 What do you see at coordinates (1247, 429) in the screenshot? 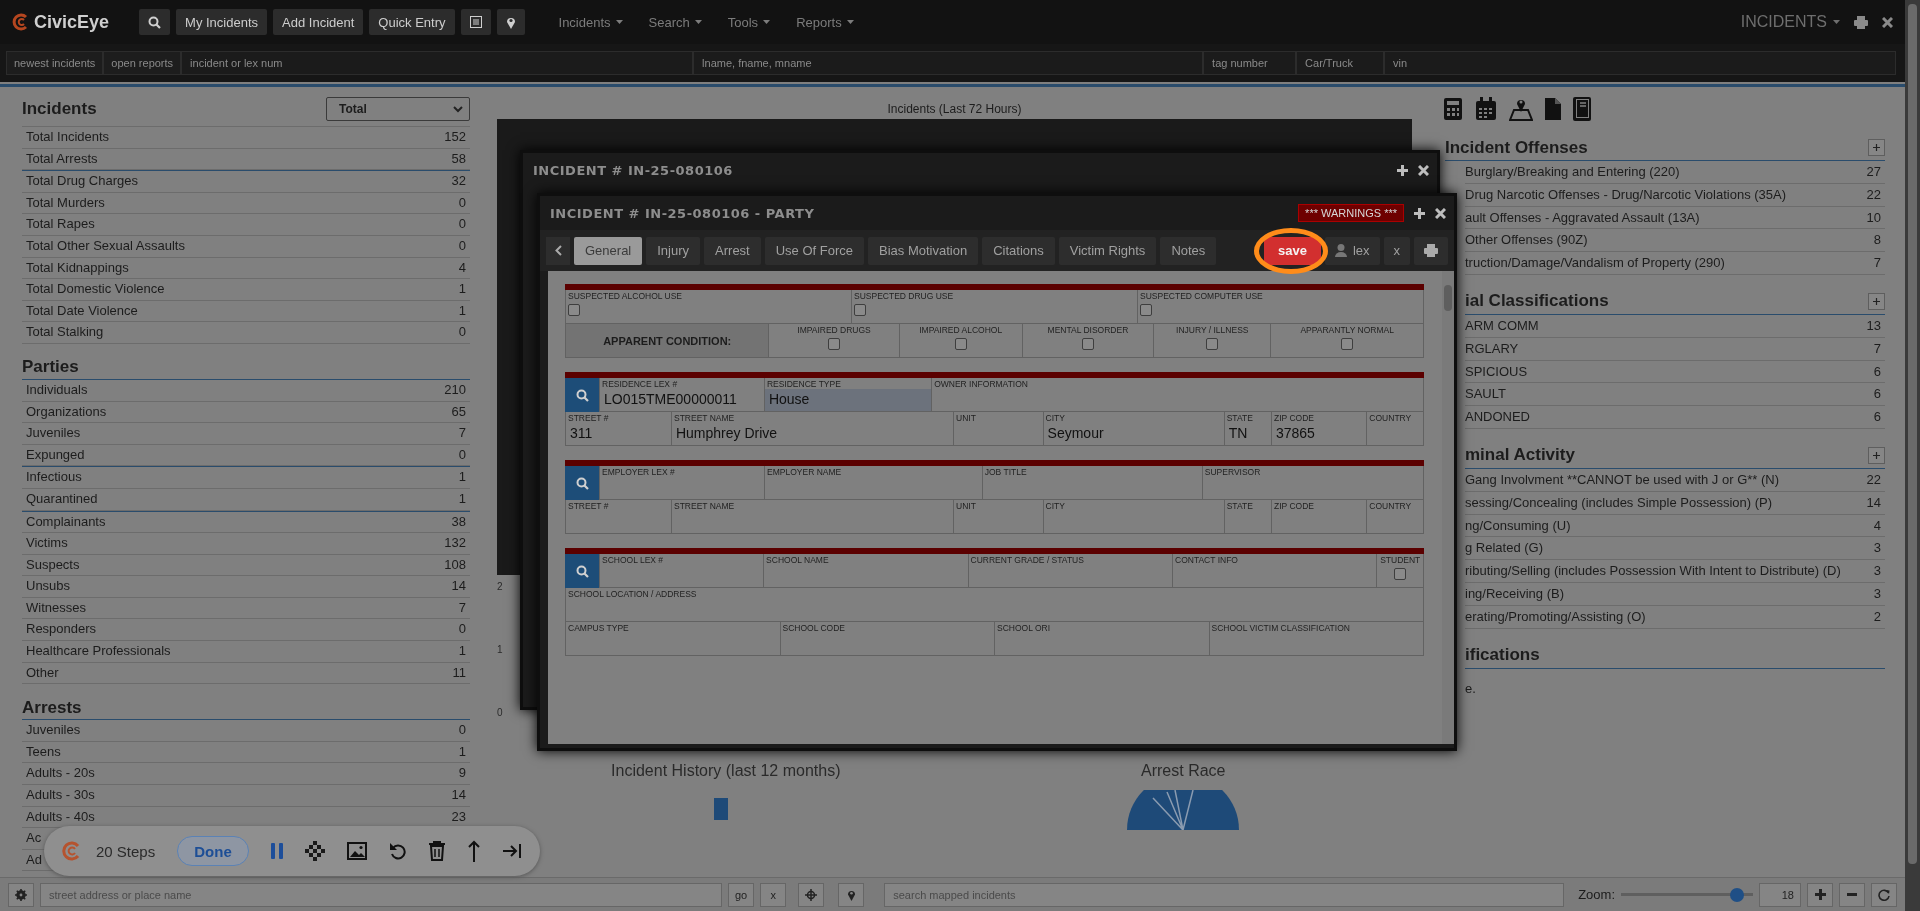
I see `input-field: STATE TN` at bounding box center [1247, 429].